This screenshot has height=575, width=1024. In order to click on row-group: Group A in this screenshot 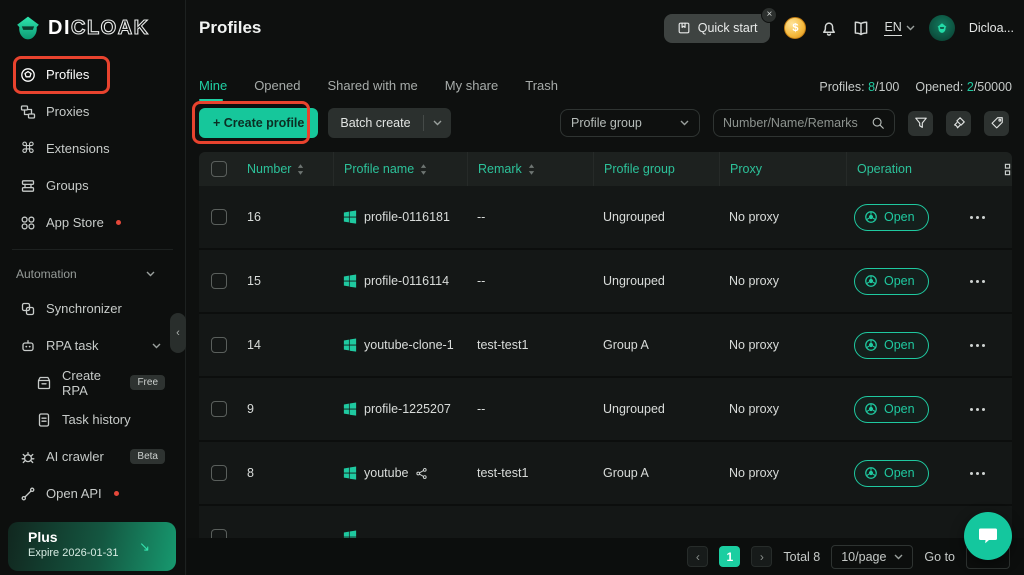, I will do `click(626, 345)`.